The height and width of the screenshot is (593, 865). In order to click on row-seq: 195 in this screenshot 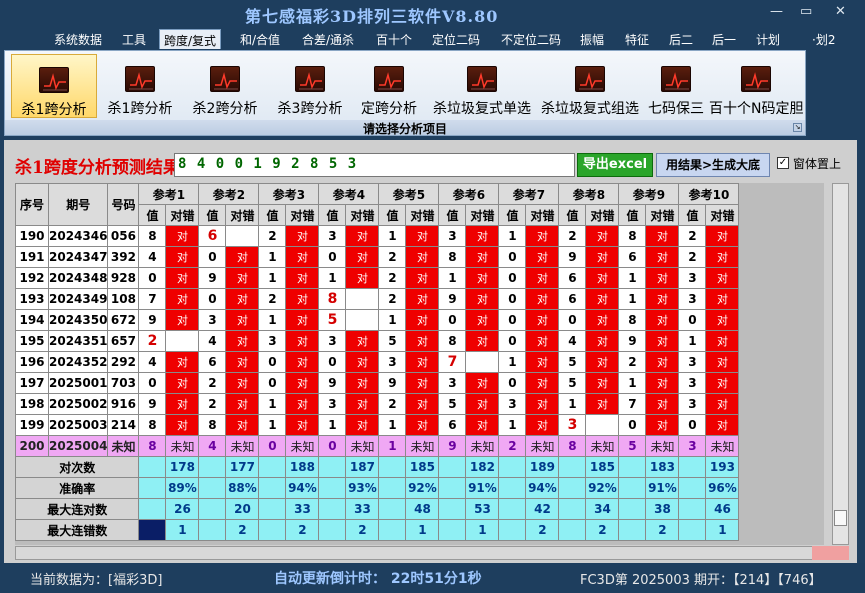, I will do `click(32, 341)`.